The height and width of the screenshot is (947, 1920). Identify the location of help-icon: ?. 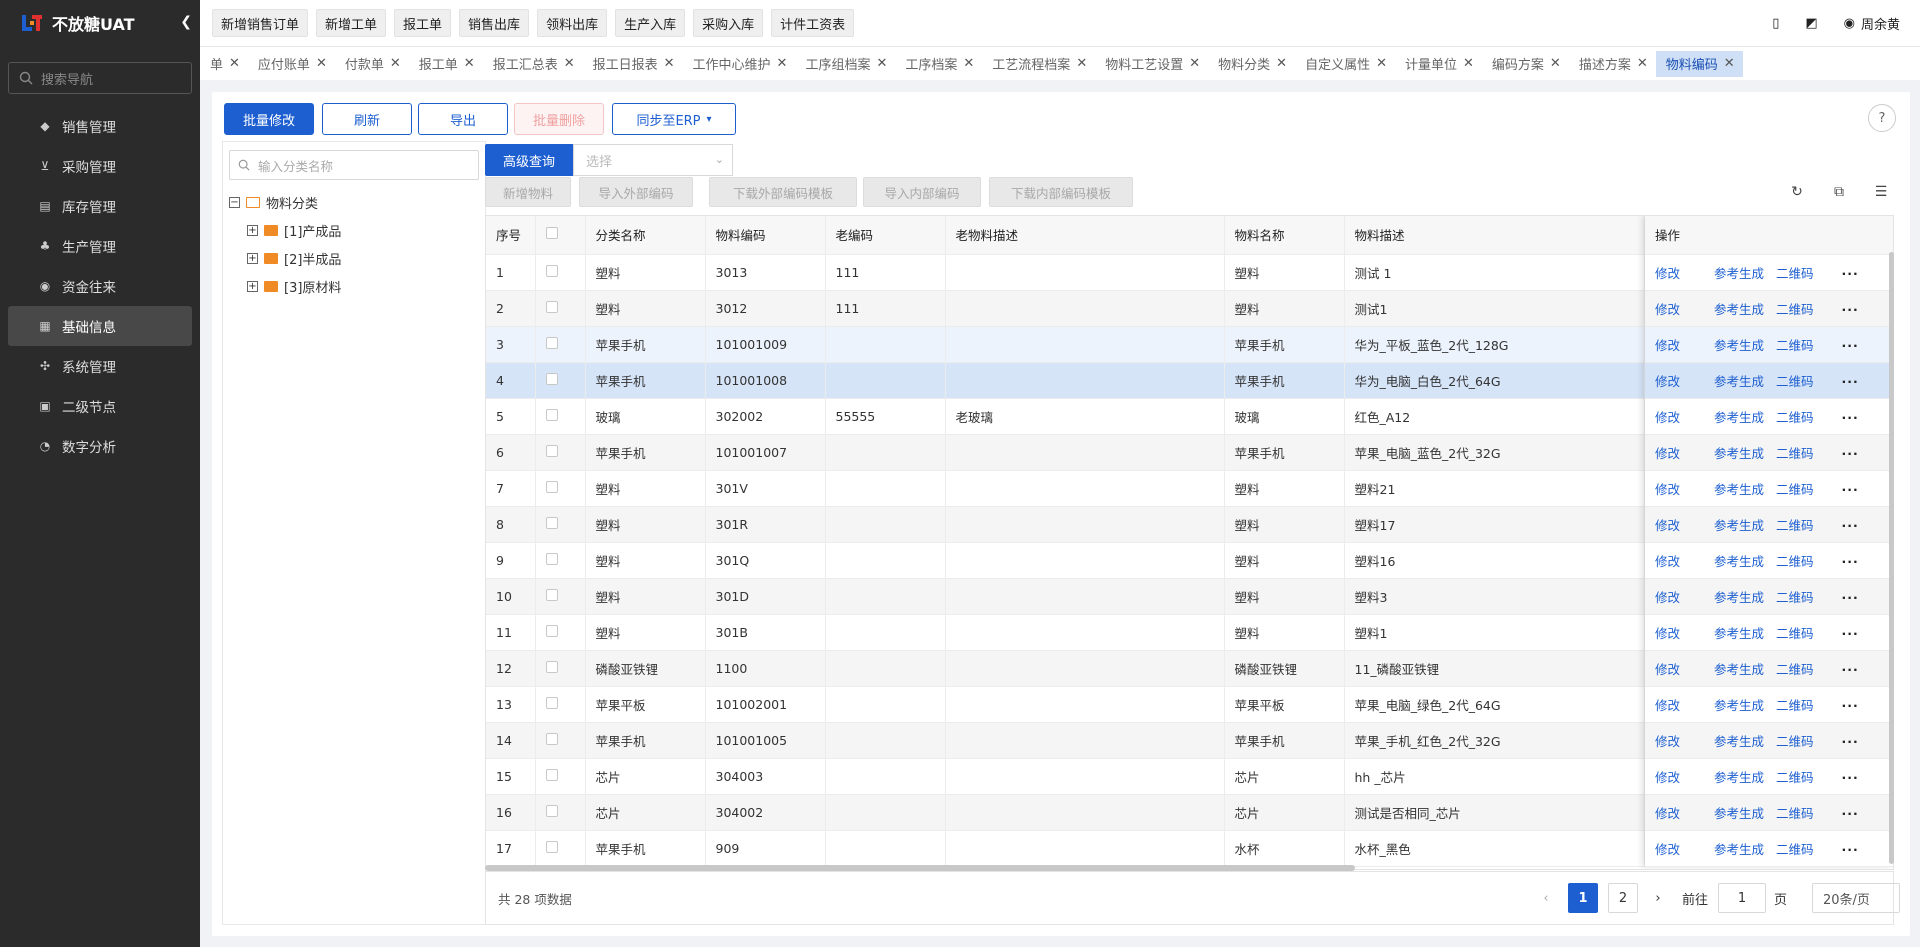
(1882, 118).